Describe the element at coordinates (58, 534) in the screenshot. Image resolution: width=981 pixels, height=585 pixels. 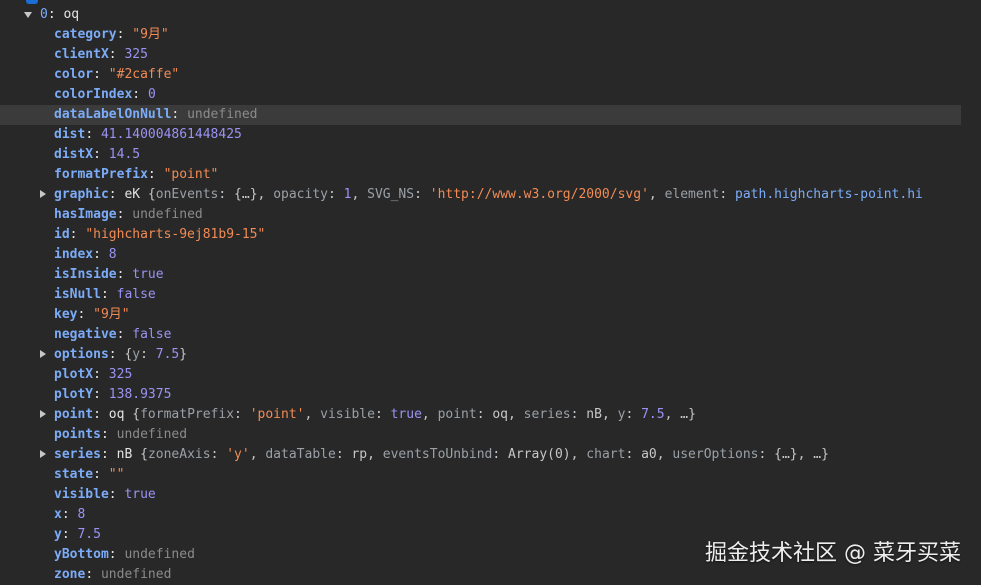
I see `prop-key: y` at that location.